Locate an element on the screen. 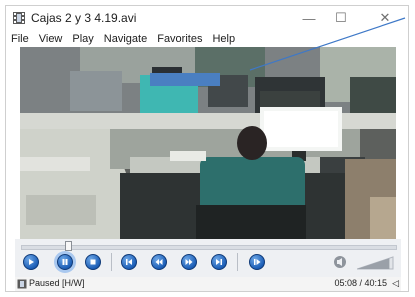 The width and height of the screenshot is (415, 297). menu-help: Help is located at coordinates (223, 39).